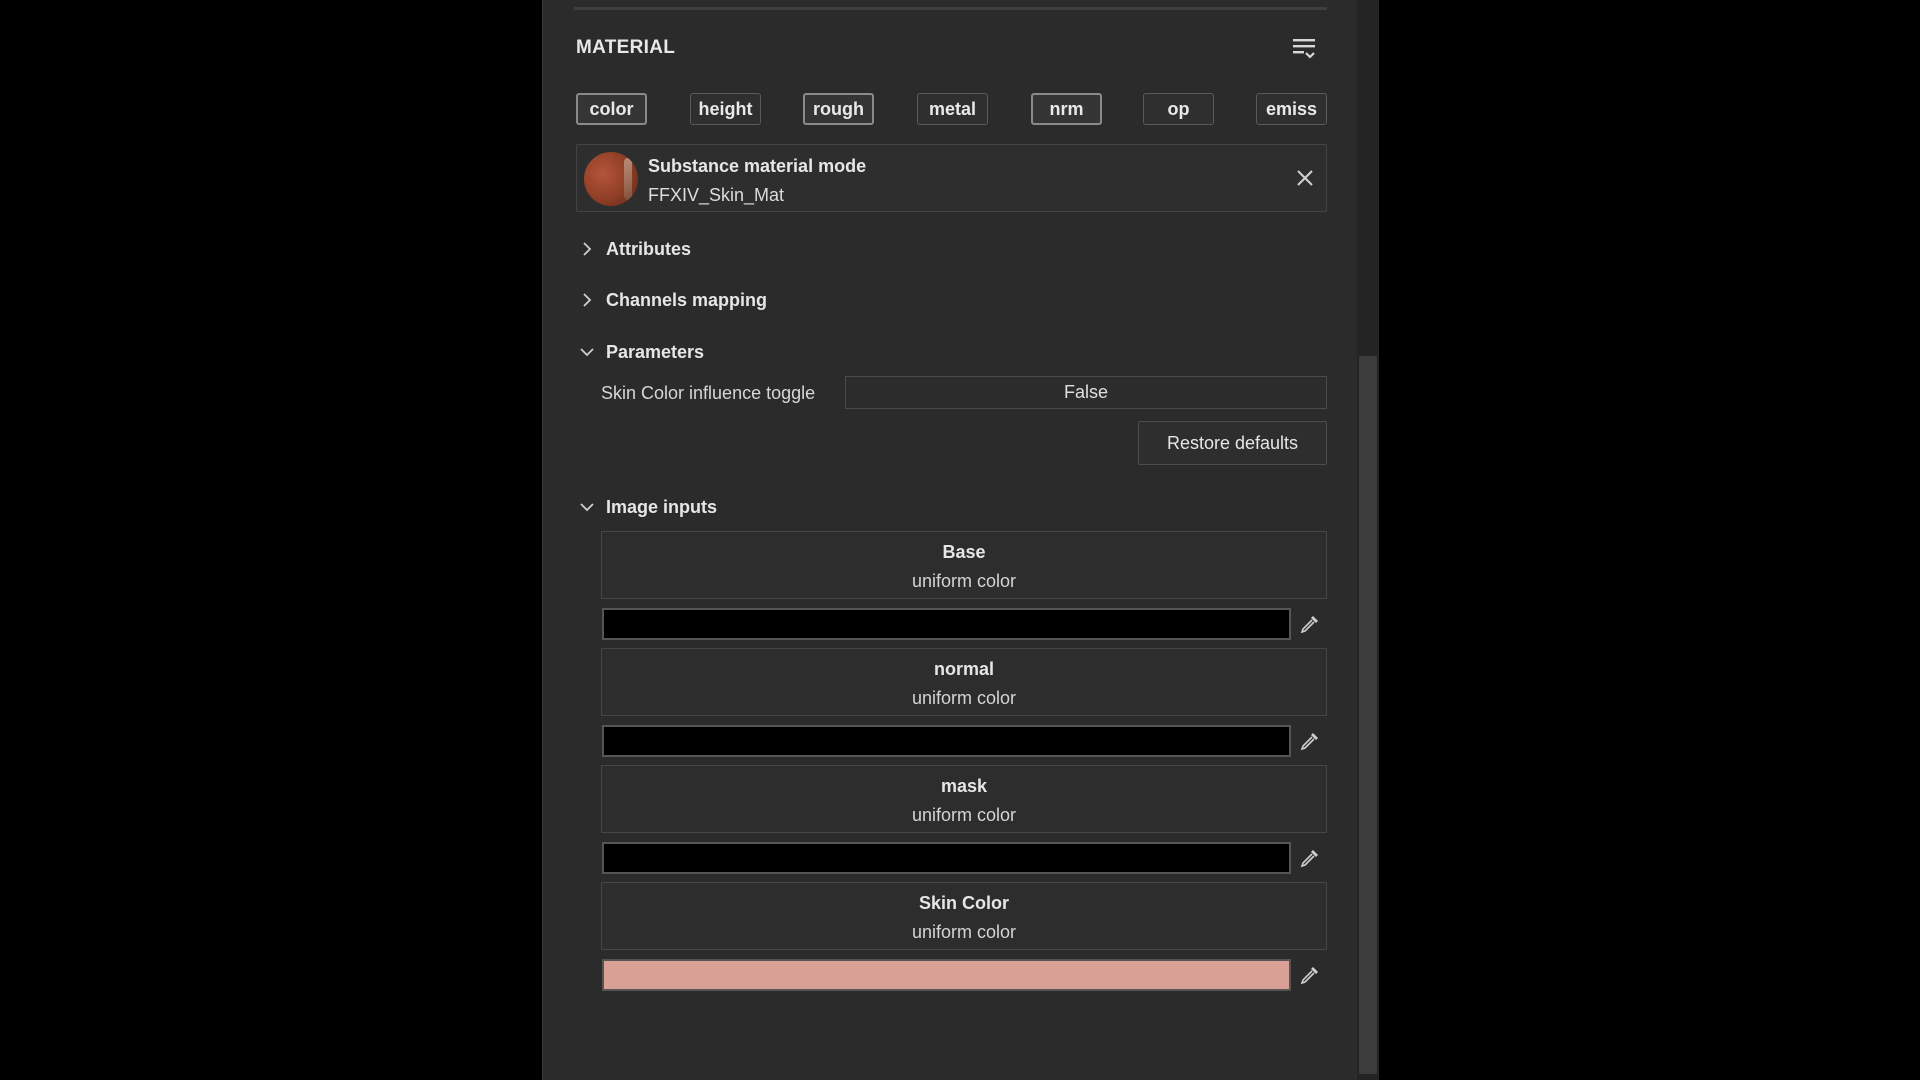  I want to click on skin-toggle-label: Skin Color influence toggle, so click(708, 393).